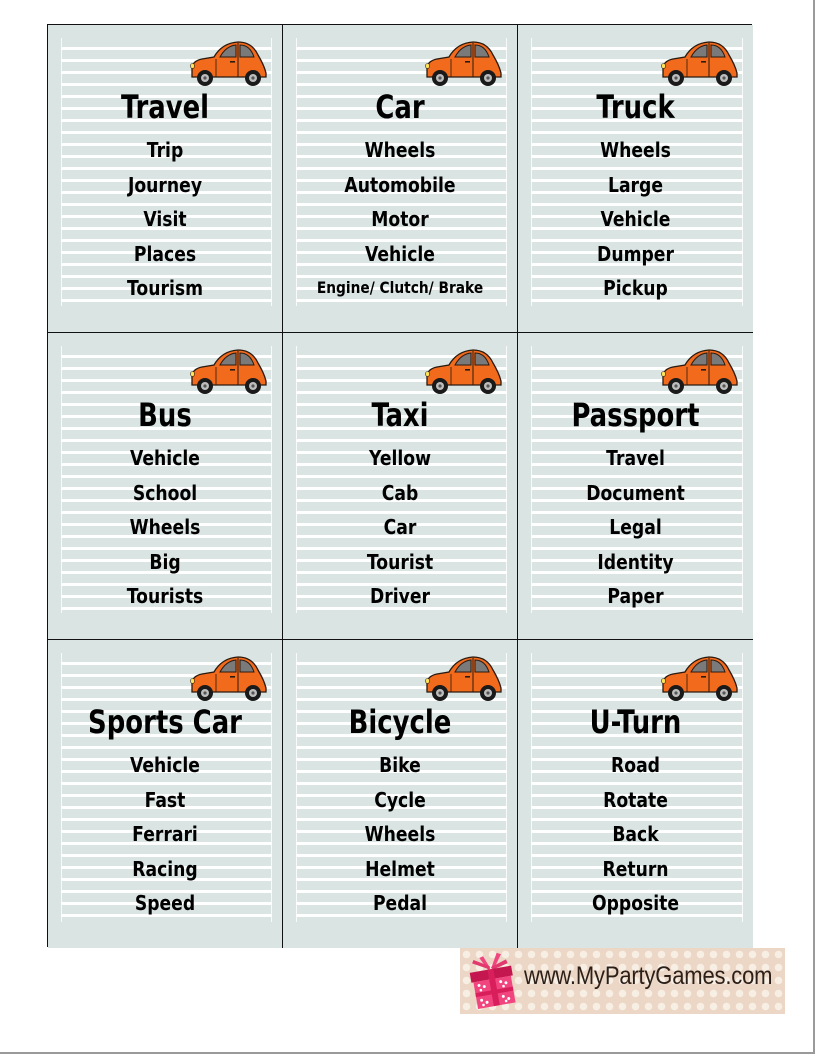  What do you see at coordinates (635, 527) in the screenshot?
I see `taboo-word: Legal` at bounding box center [635, 527].